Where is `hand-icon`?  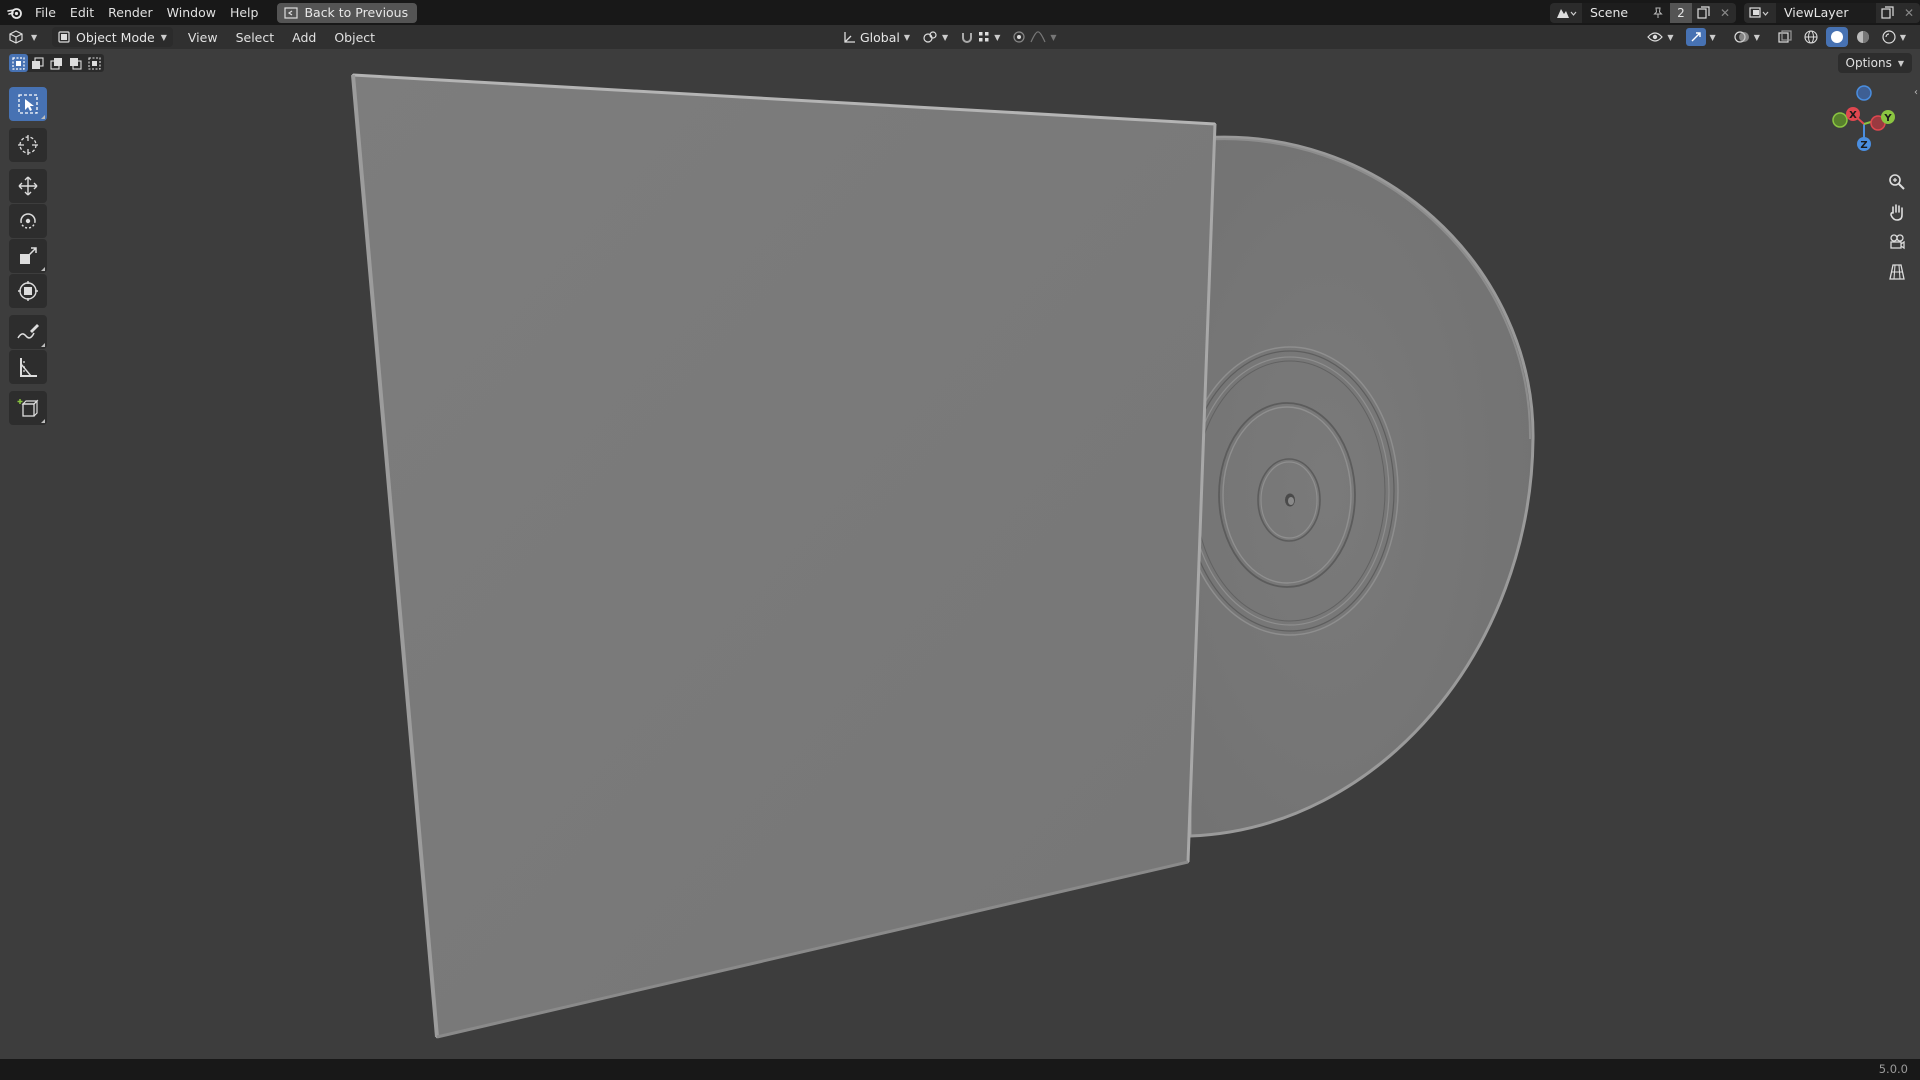 hand-icon is located at coordinates (1896, 212).